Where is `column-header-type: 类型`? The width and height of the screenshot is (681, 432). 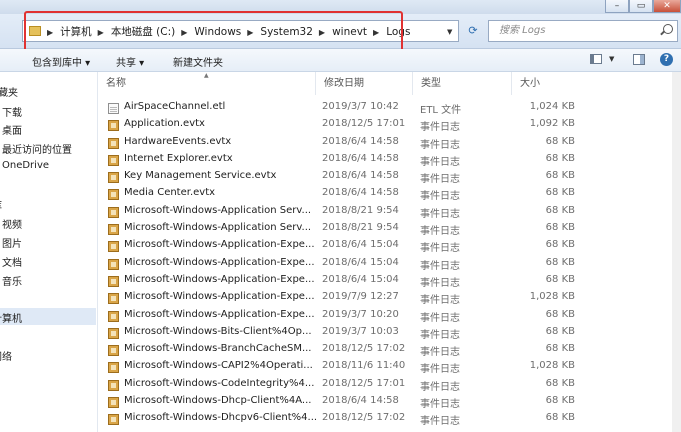
column-header-type: 类型 is located at coordinates (462, 83).